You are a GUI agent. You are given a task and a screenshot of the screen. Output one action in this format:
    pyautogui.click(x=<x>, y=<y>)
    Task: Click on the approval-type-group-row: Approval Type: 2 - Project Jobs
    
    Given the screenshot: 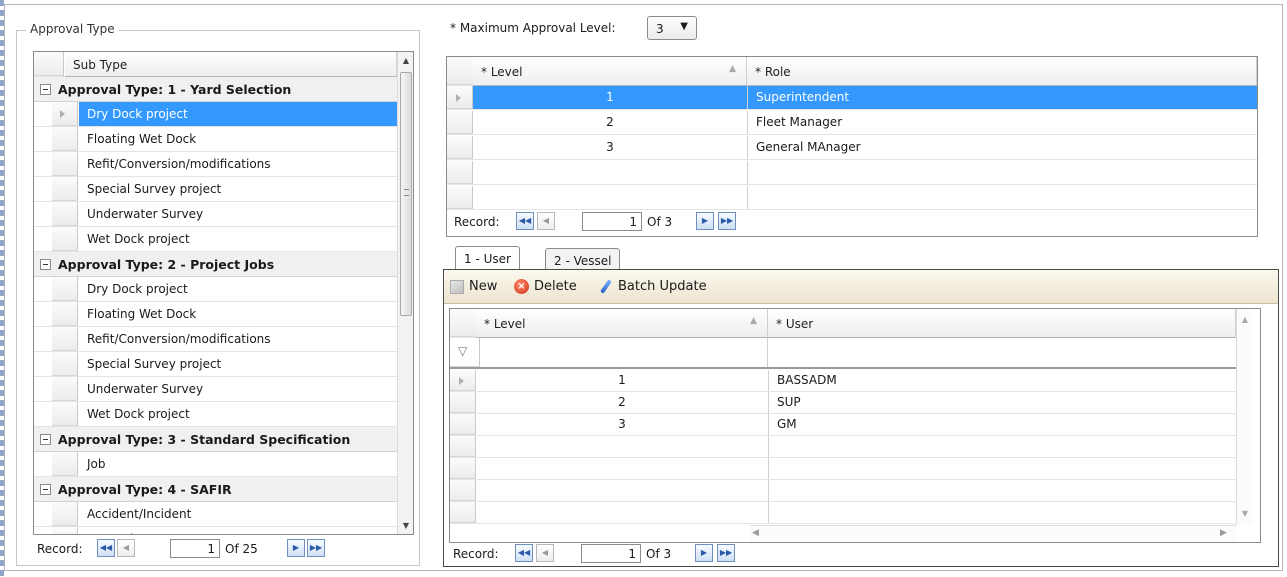 What is the action you would take?
    pyautogui.click(x=215, y=264)
    